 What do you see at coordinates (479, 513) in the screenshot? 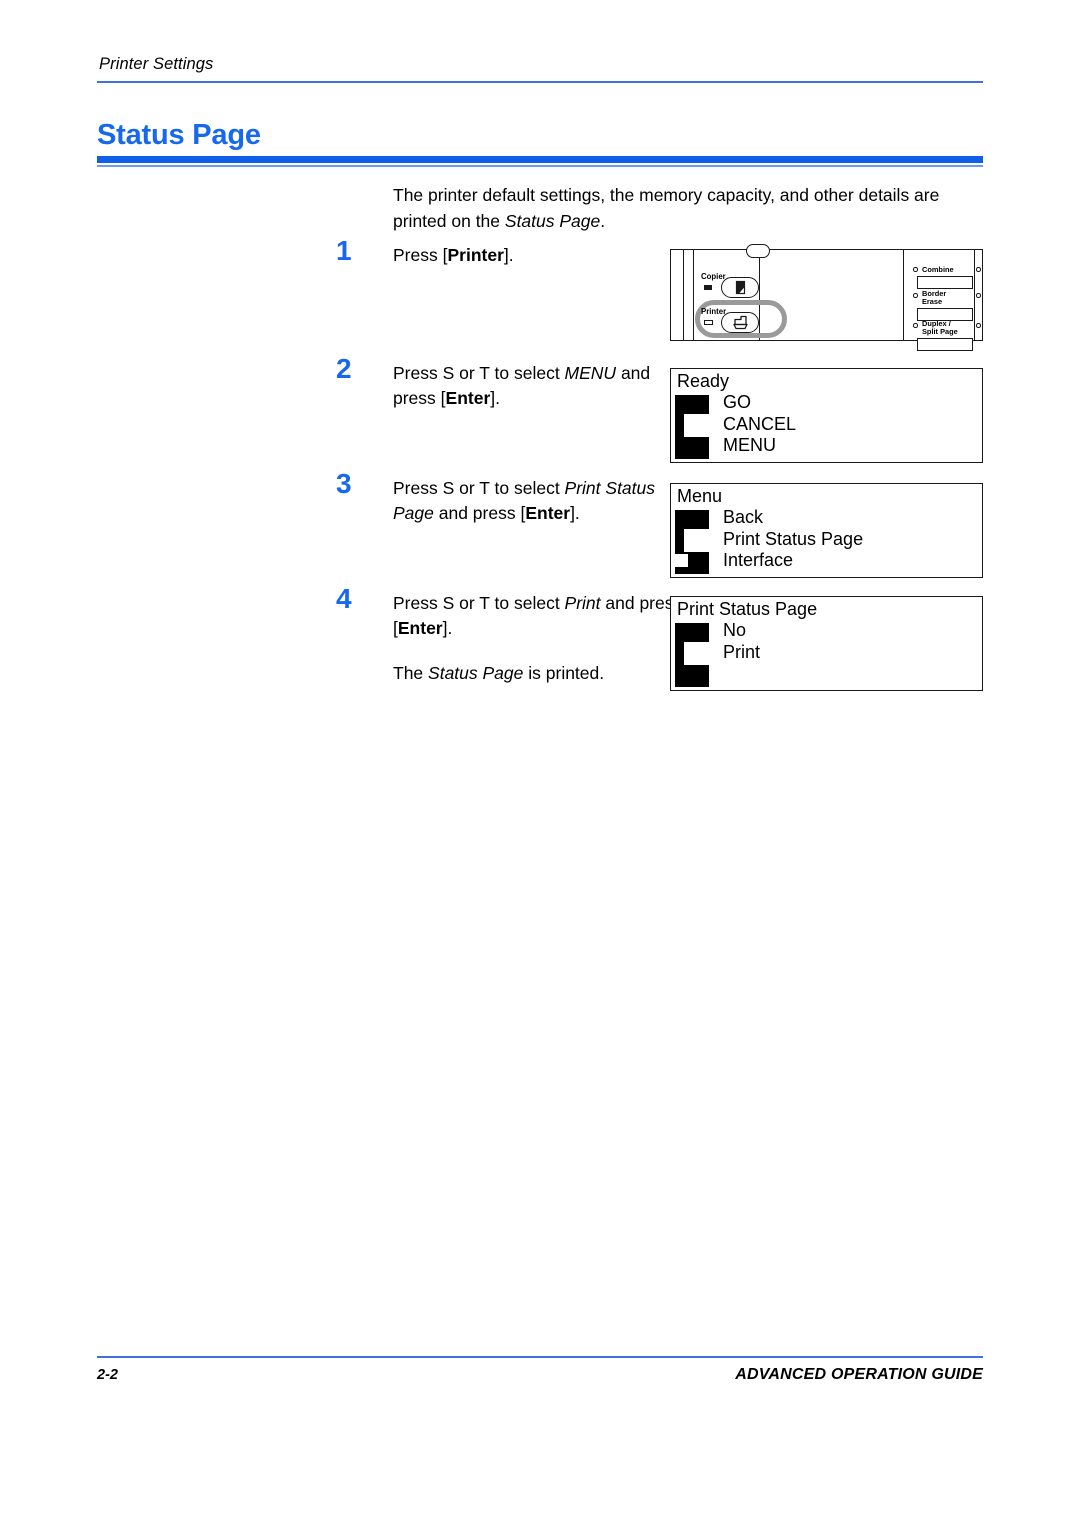
I see `step3-text-part-4: and press [` at bounding box center [479, 513].